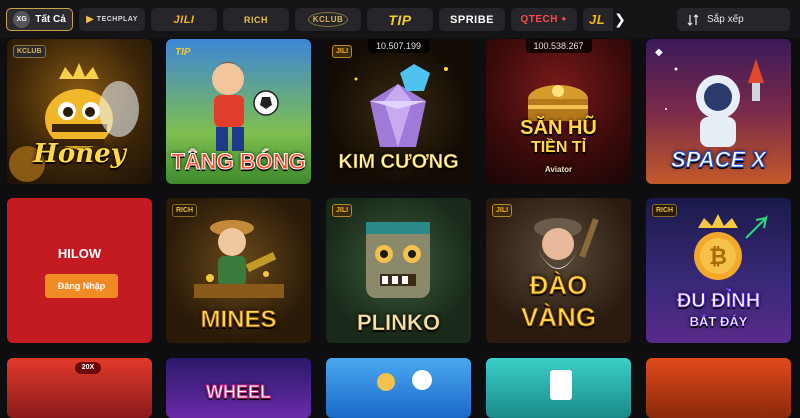  What do you see at coordinates (718, 301) in the screenshot?
I see `game-title-line1: ĐU ĐỈNH` at bounding box center [718, 301].